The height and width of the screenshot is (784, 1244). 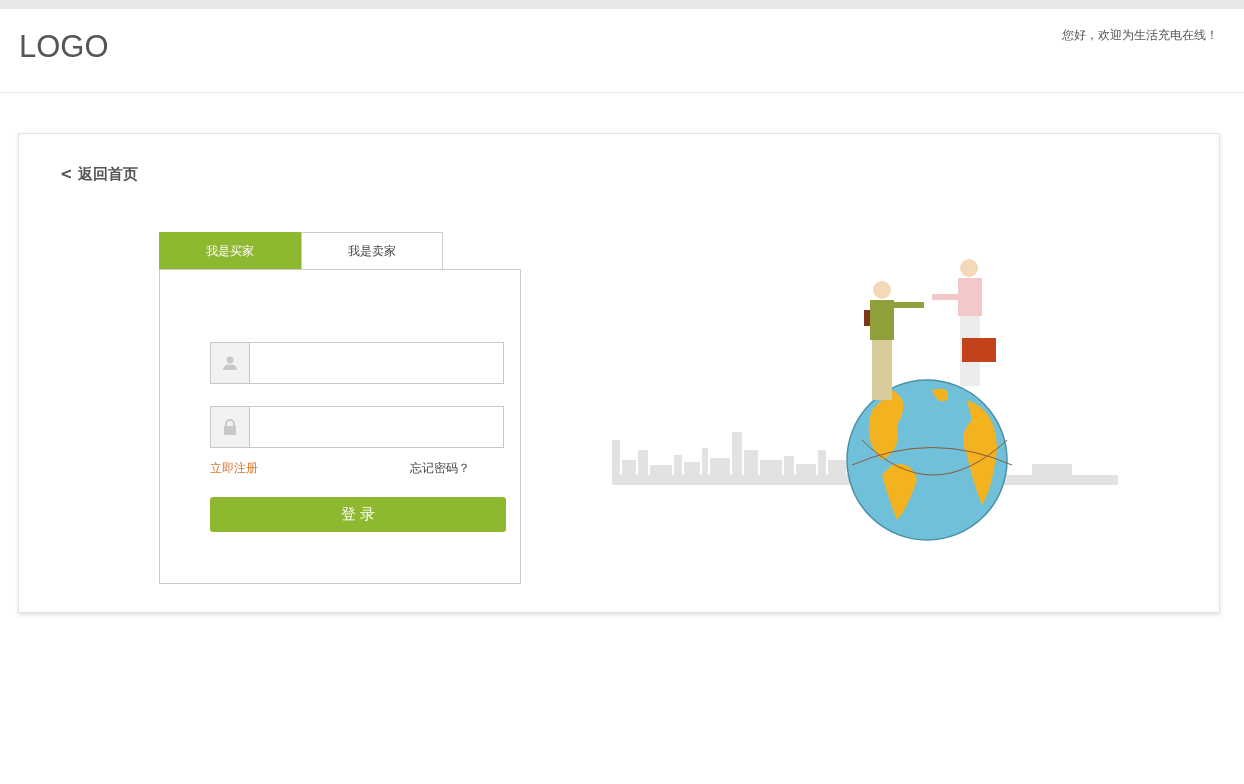 I want to click on back-home-link: < 返回首页, so click(x=99, y=174).